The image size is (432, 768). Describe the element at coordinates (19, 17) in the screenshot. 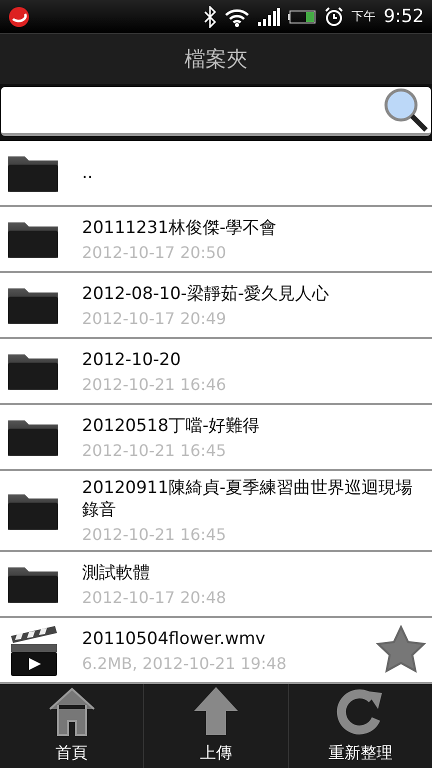

I see `app-logo-icon` at that location.